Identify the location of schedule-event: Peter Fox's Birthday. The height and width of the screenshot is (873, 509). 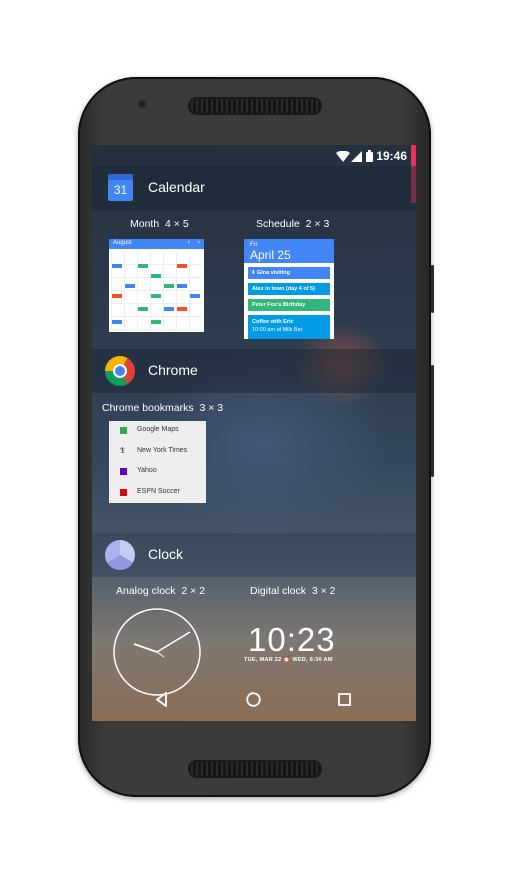
(289, 305).